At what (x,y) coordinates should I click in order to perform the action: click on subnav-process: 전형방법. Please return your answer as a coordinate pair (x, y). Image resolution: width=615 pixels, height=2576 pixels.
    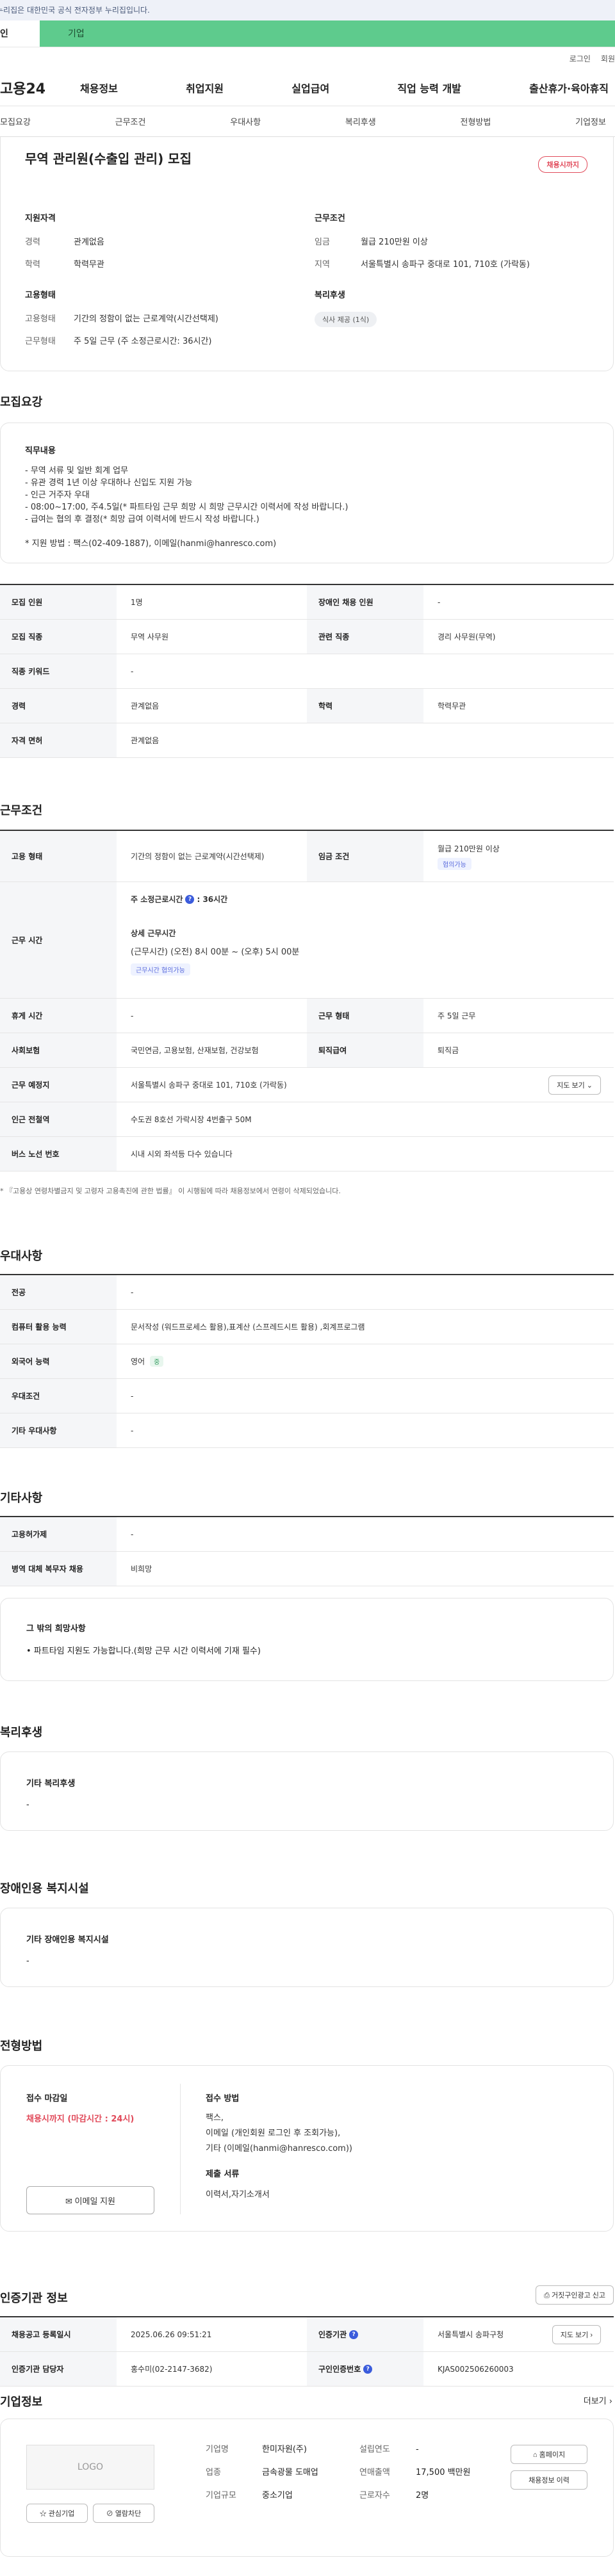
    Looking at the image, I should click on (476, 121).